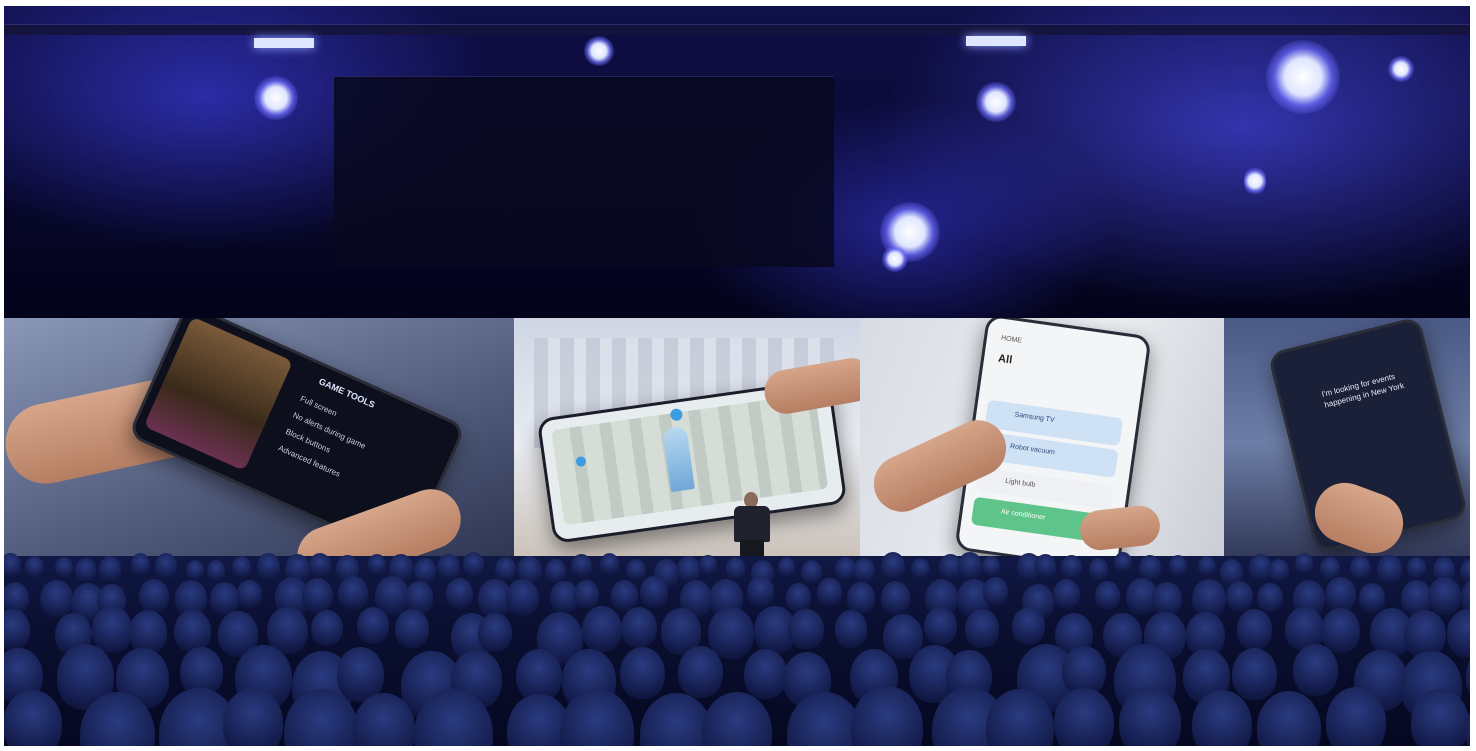 Image resolution: width=1476 pixels, height=751 pixels. I want to click on device-card-label: Robot vacuum, so click(1032, 450).